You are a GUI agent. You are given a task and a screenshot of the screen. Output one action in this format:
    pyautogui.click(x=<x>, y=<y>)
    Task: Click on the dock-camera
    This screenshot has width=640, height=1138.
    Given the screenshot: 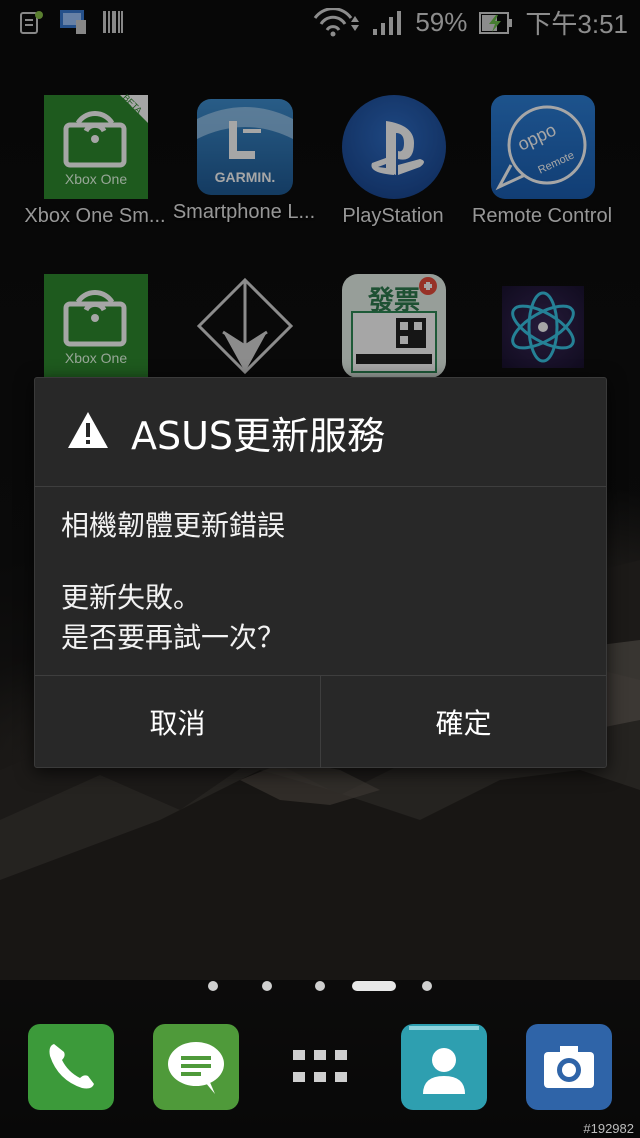 What is the action you would take?
    pyautogui.click(x=569, y=1067)
    